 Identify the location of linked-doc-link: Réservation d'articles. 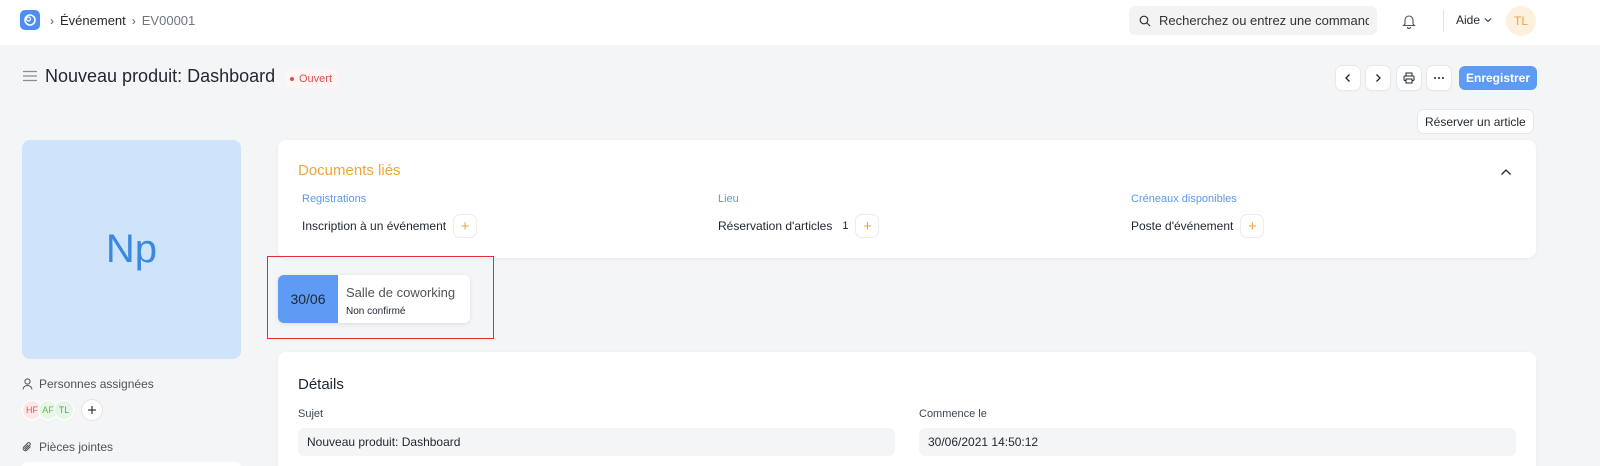
(775, 226).